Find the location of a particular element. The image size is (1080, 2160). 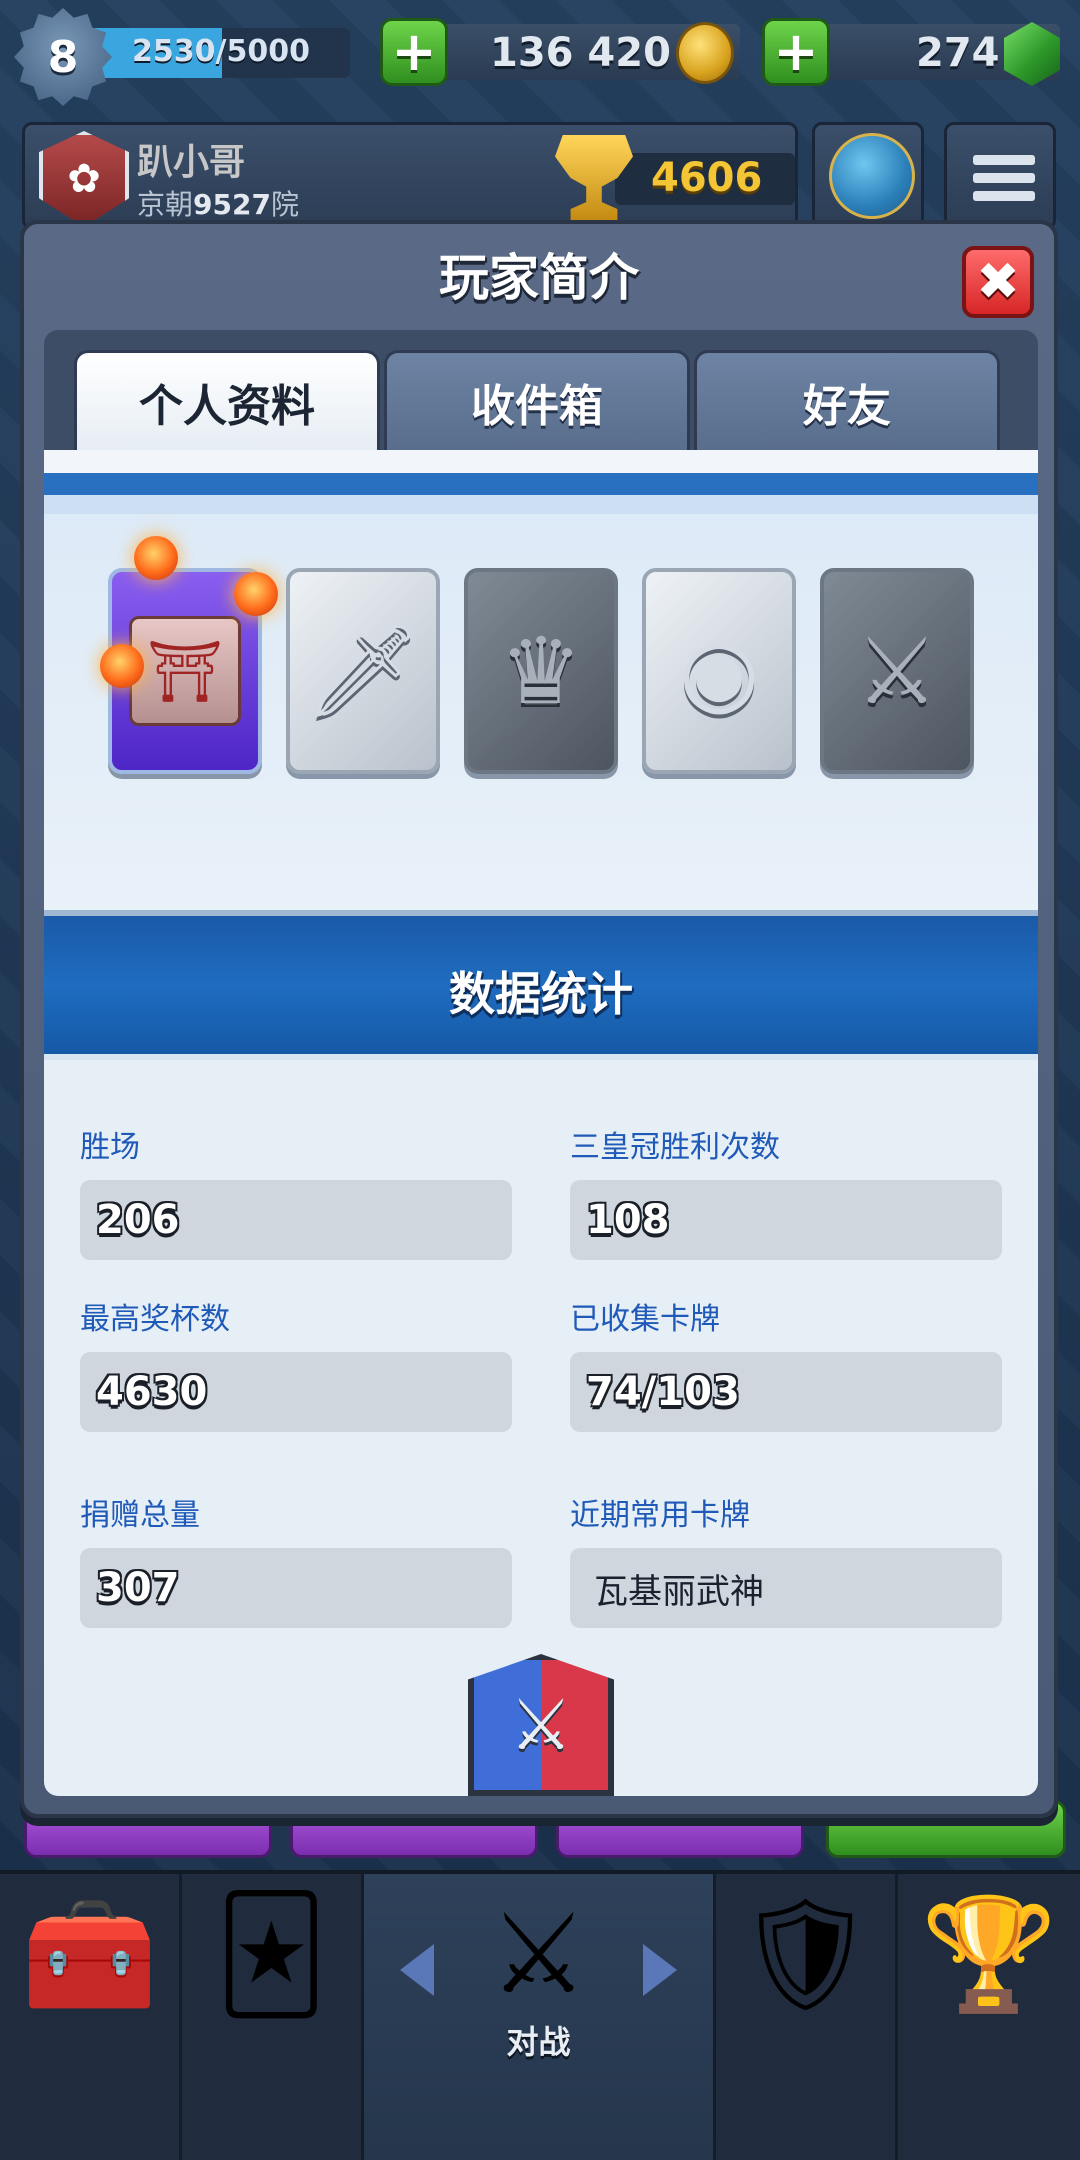

clan-shield-icon: 🛡 is located at coordinates (805, 1954).